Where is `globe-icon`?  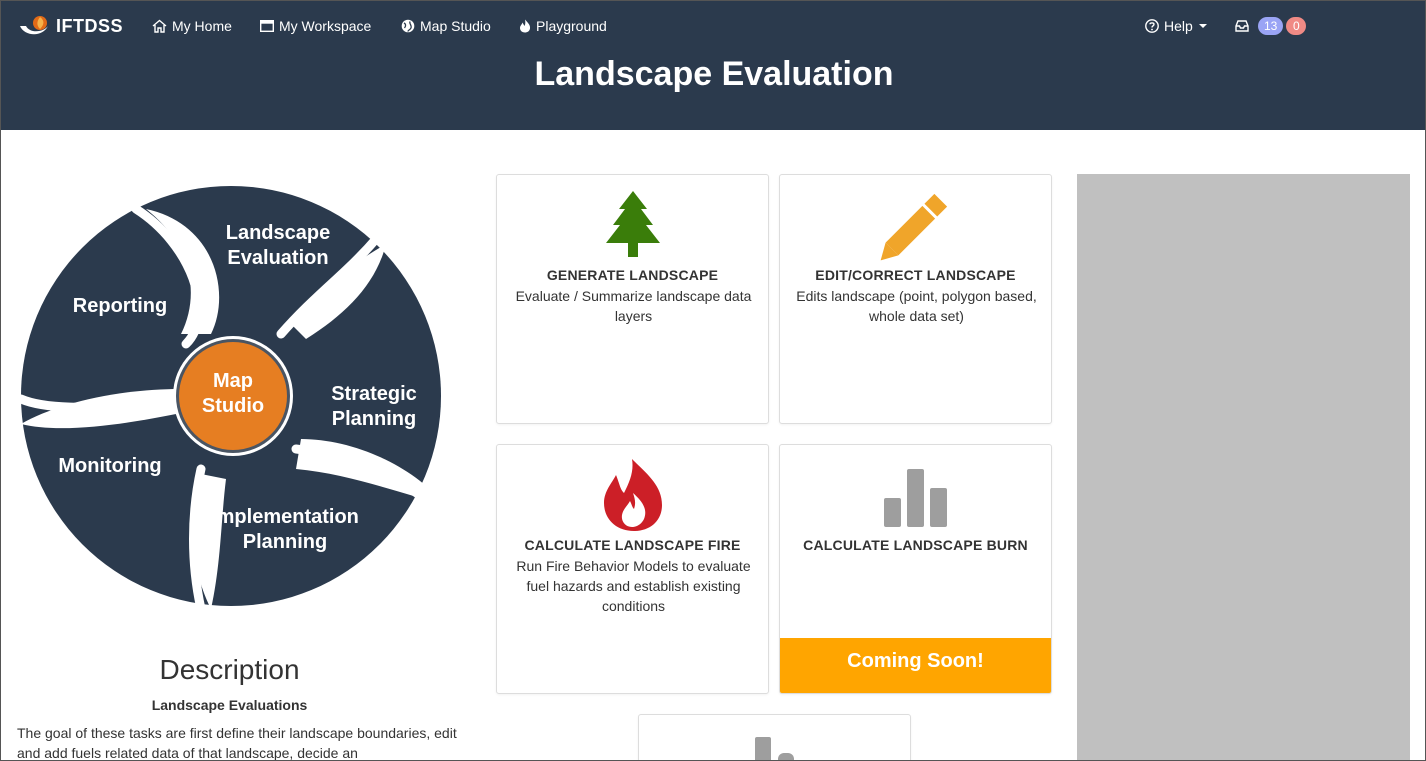 globe-icon is located at coordinates (408, 26).